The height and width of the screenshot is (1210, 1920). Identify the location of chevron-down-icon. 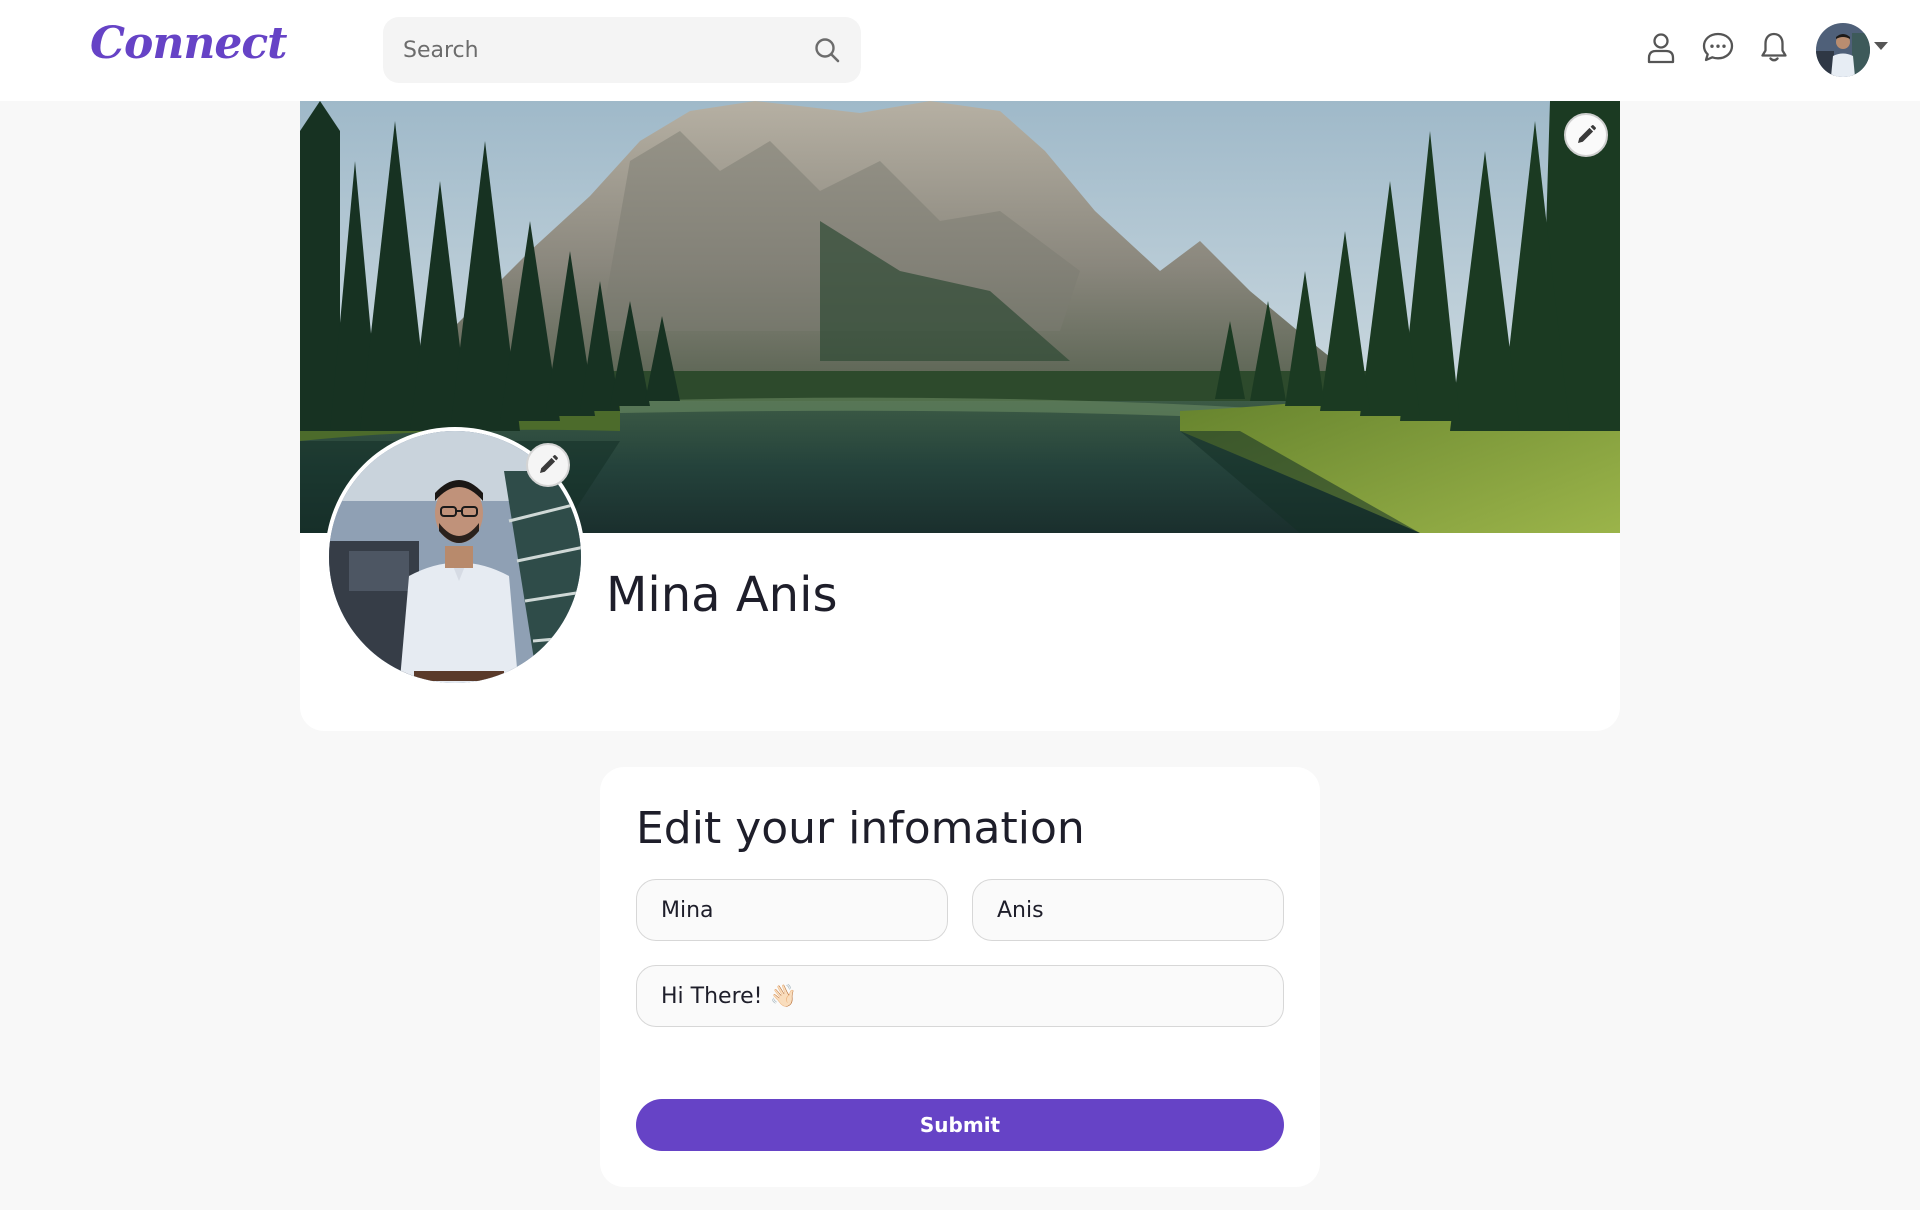
(1881, 46).